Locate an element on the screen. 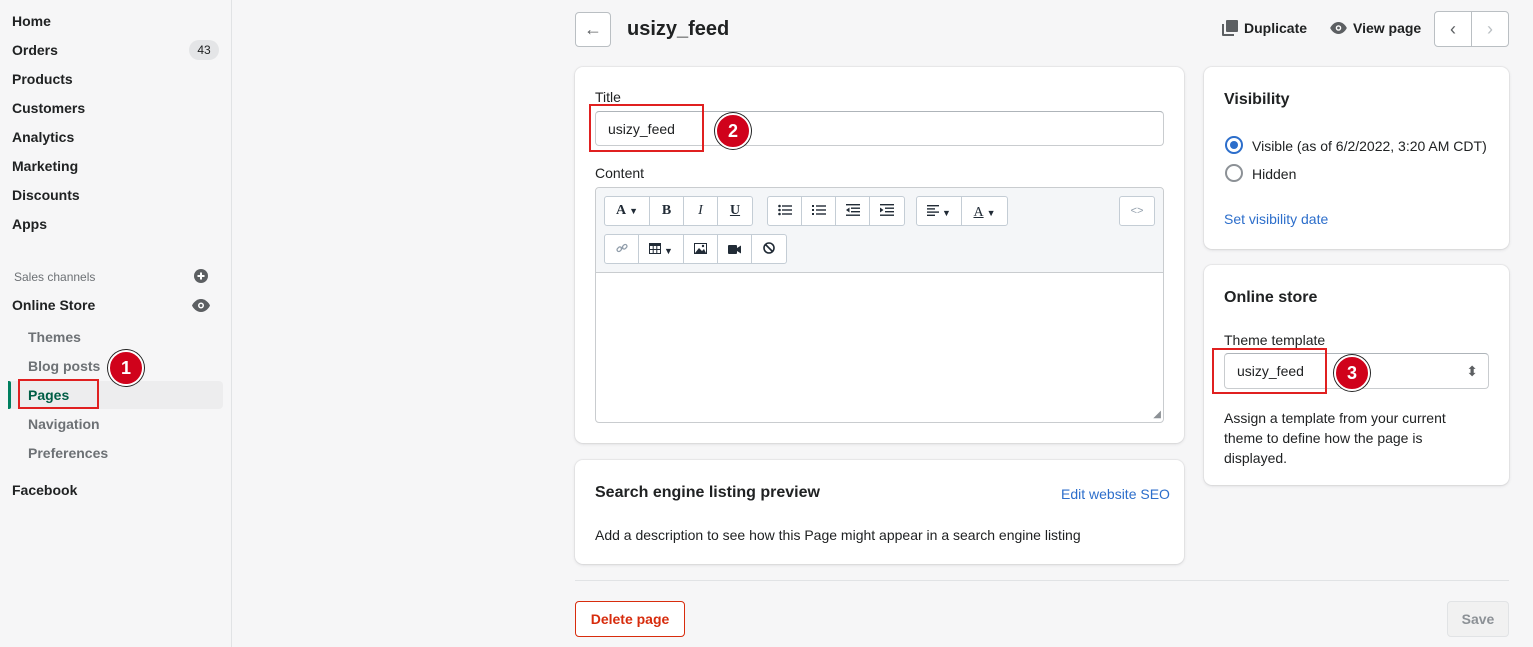  sidebar-item-themes: Themes is located at coordinates (54, 337).